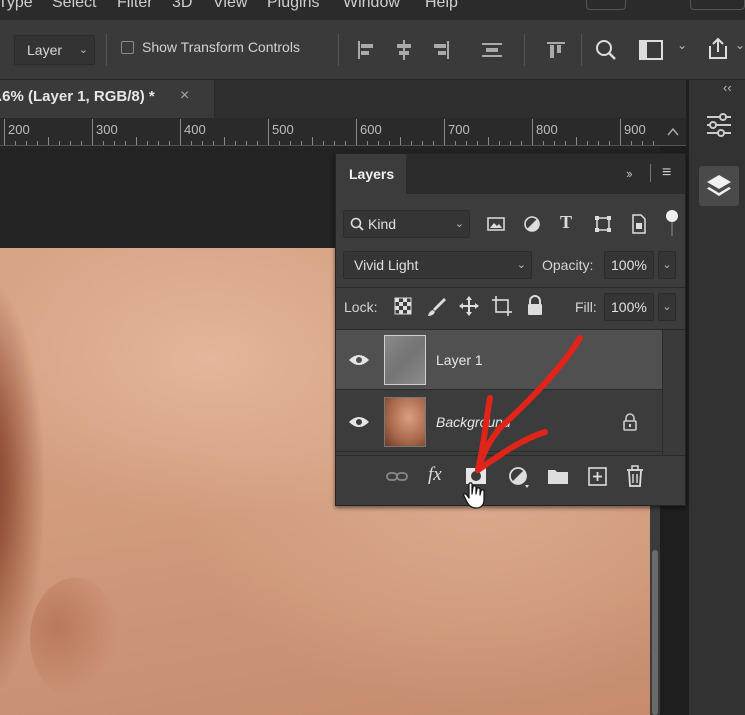 This screenshot has width=745, height=715. Describe the element at coordinates (371, 6) in the screenshot. I see `menu-window: Window` at that location.